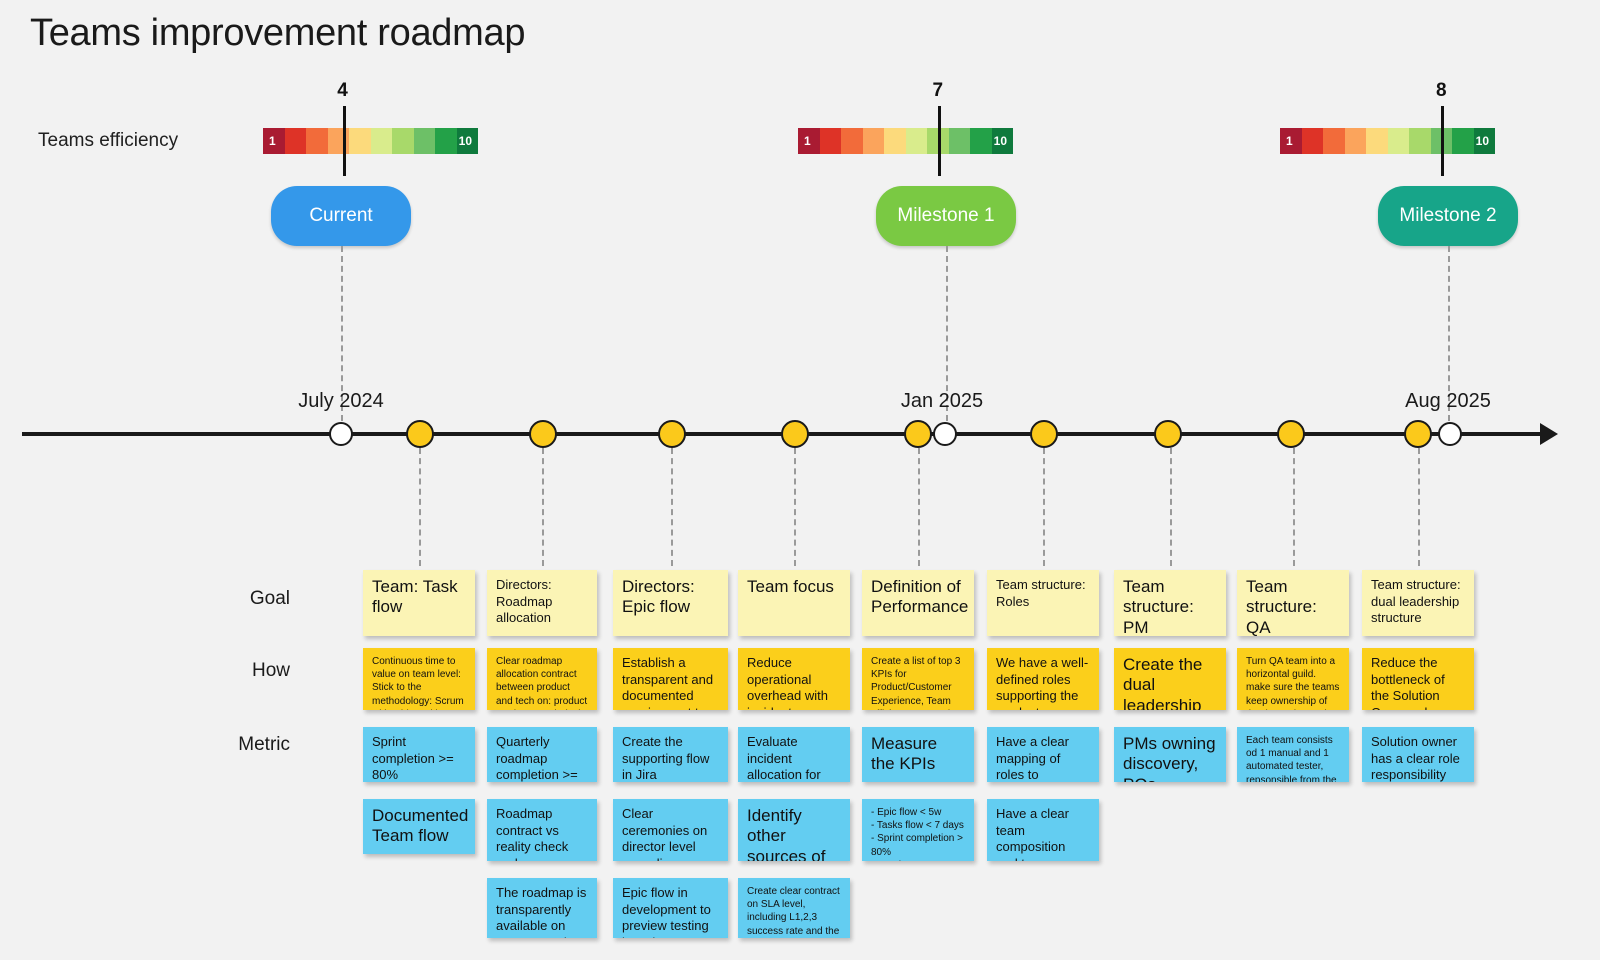 This screenshot has width=1600, height=960. I want to click on row-label-how: How, so click(270, 670).